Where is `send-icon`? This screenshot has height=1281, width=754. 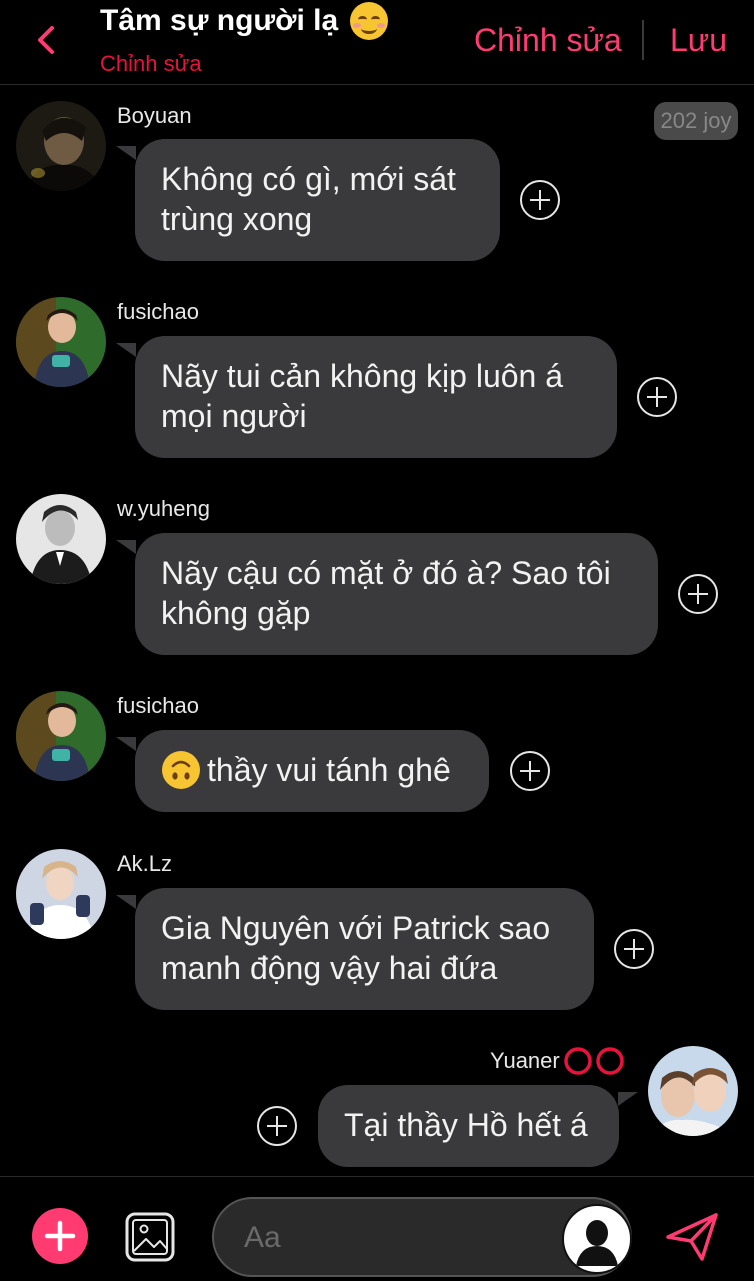 send-icon is located at coordinates (692, 1237).